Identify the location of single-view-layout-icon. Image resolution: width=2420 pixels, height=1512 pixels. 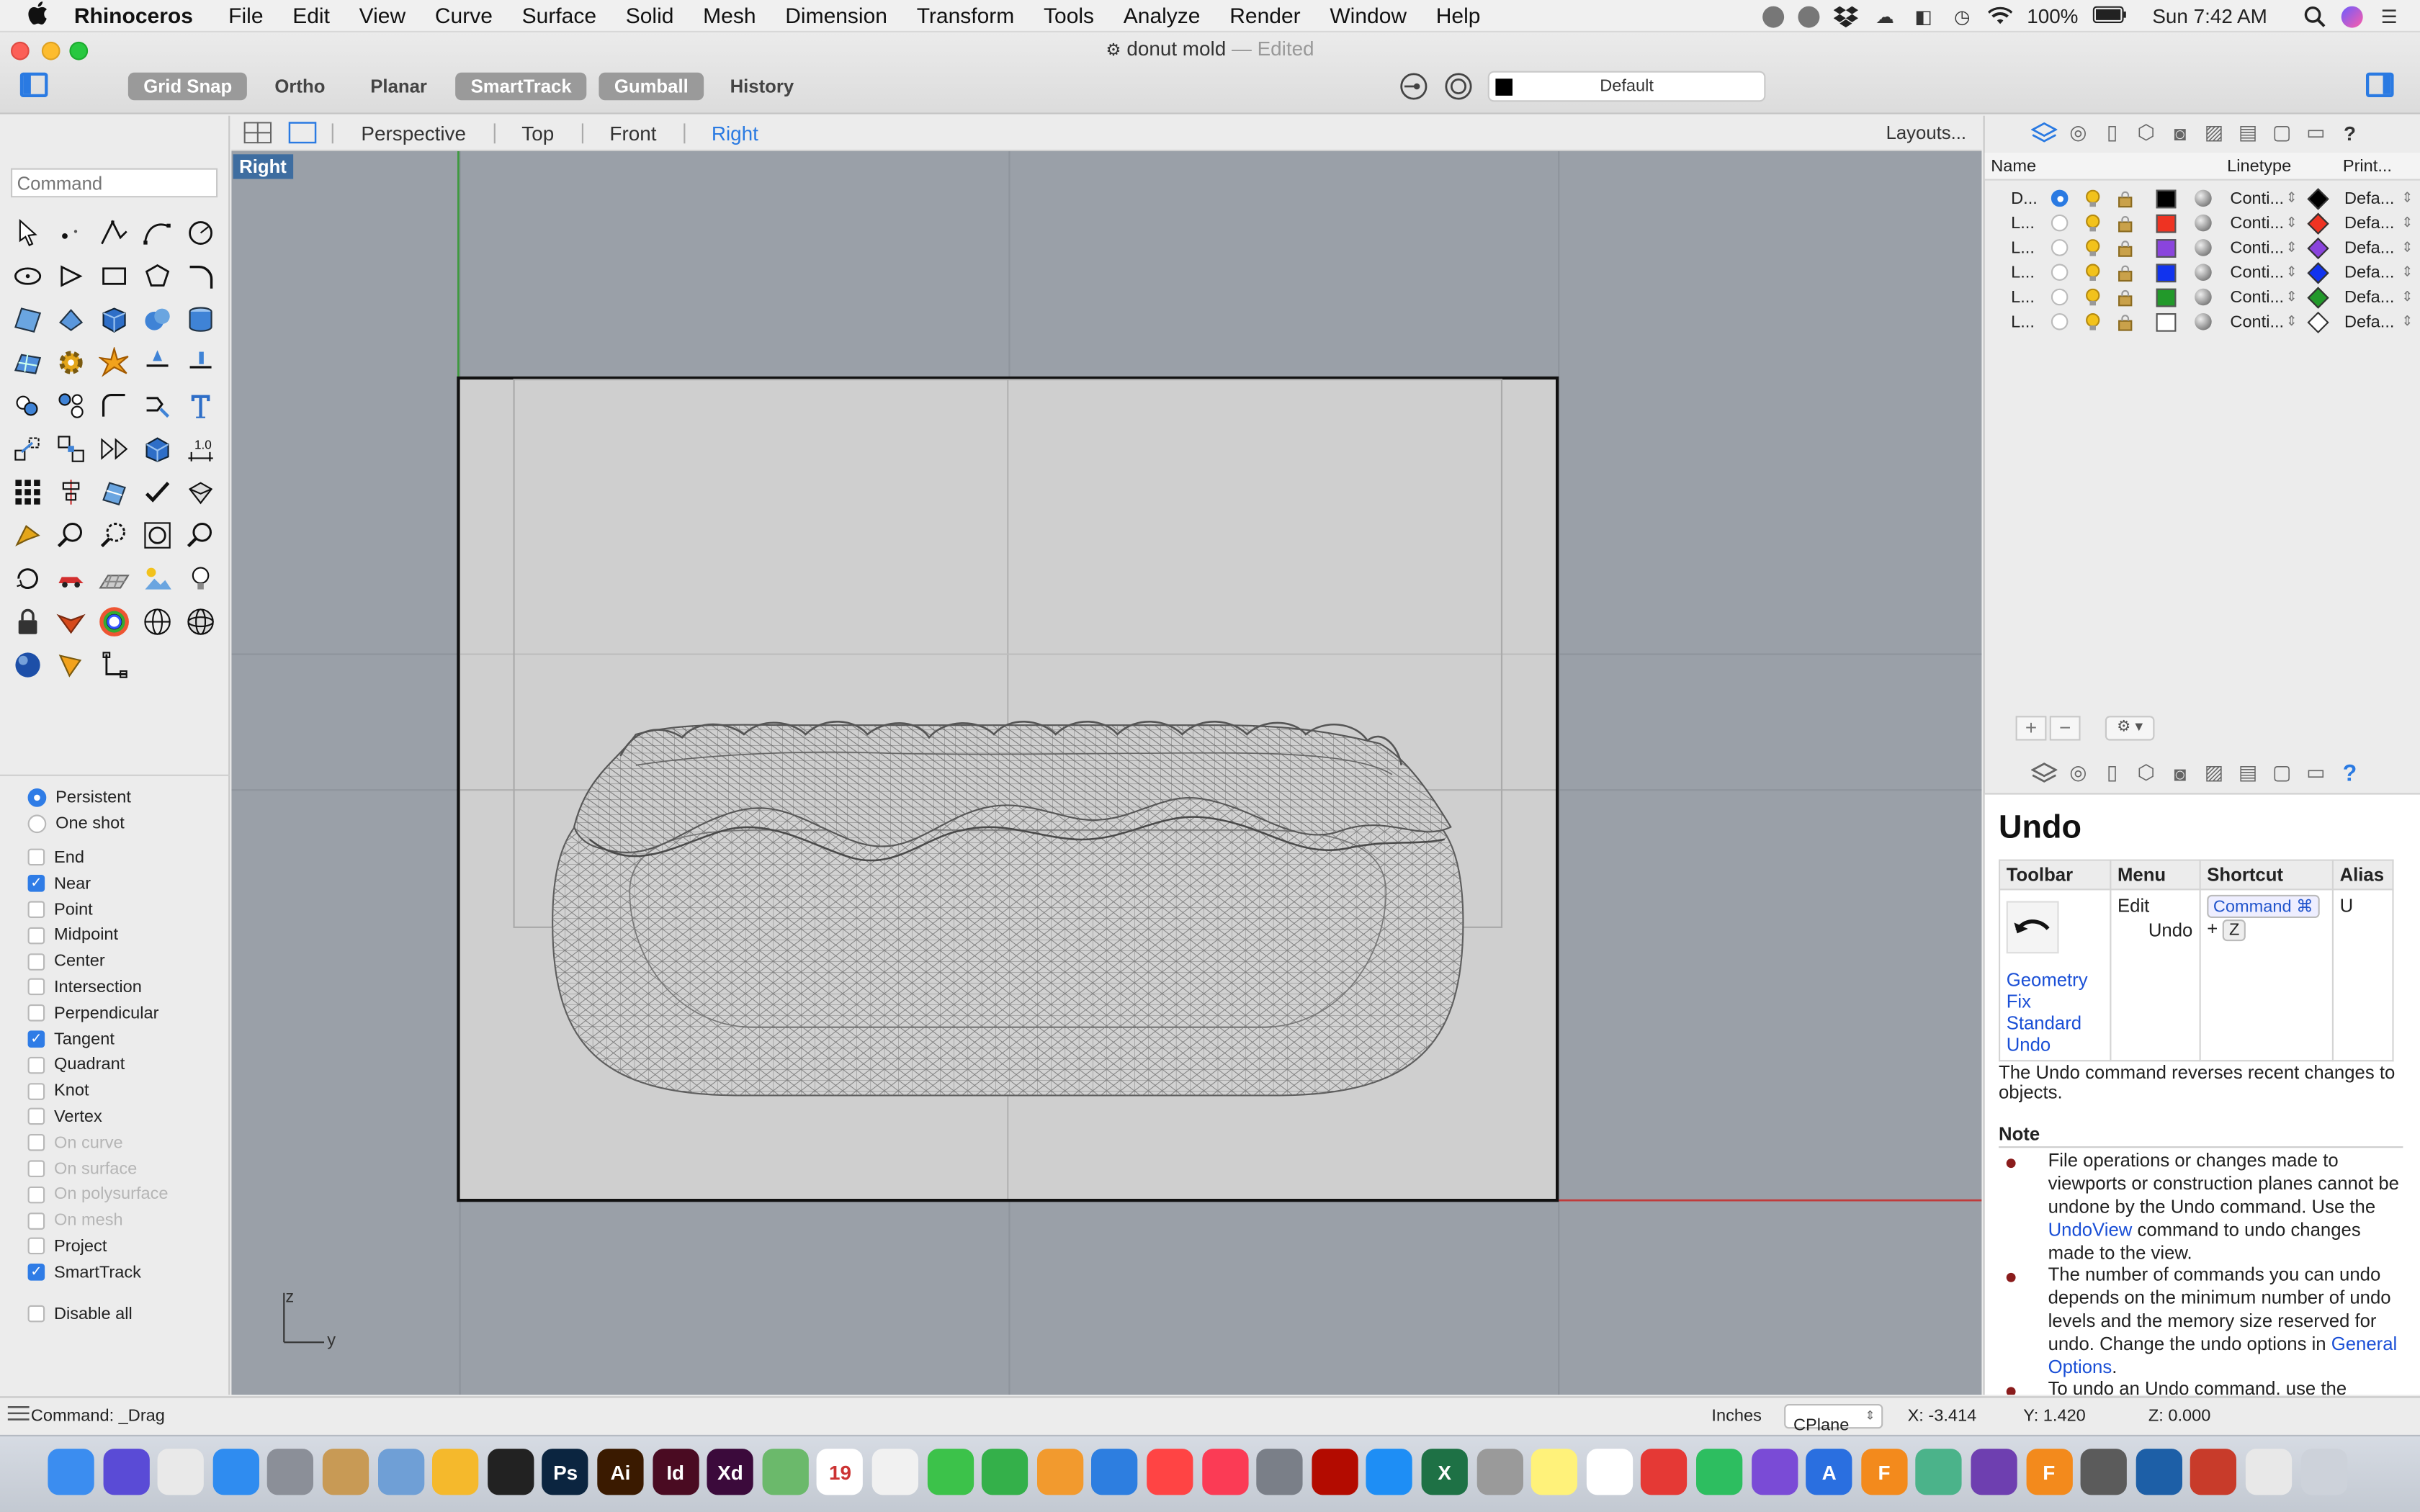
(302, 134).